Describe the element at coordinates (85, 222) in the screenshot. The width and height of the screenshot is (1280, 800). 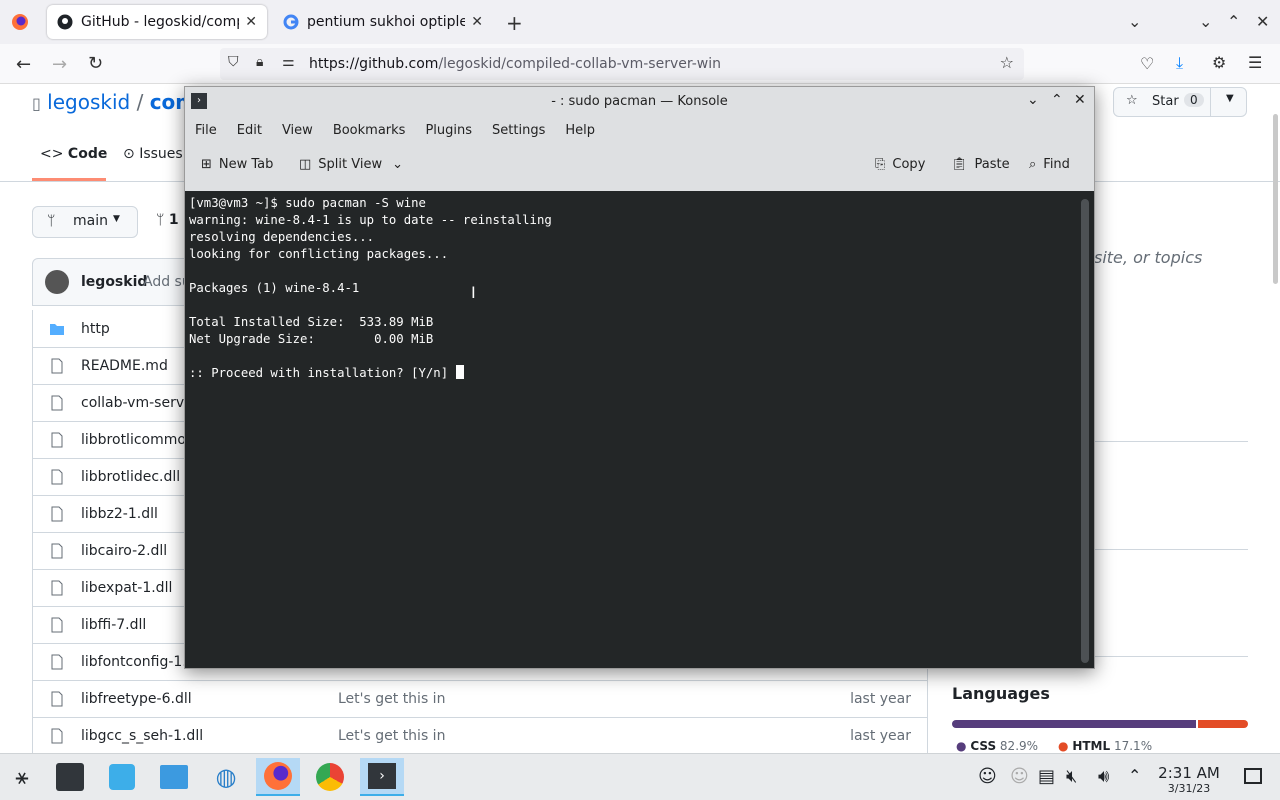
I see `branch-select: ᛘ main ▼` at that location.